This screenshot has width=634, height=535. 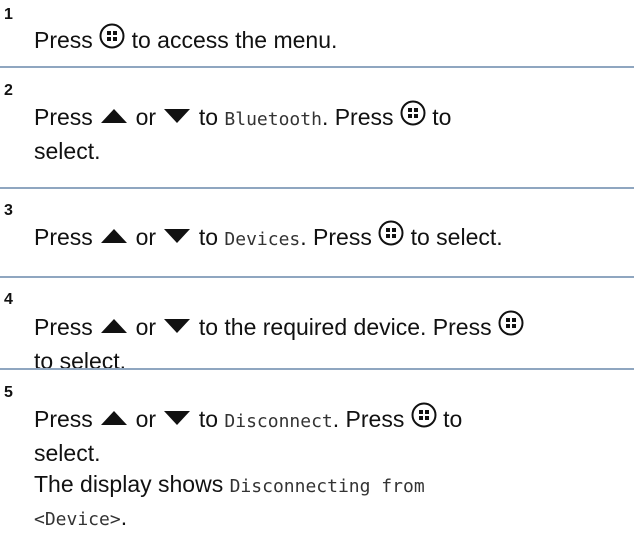 I want to click on step-text: Press or to Bluetooth. Press to select., so click(x=333, y=133).